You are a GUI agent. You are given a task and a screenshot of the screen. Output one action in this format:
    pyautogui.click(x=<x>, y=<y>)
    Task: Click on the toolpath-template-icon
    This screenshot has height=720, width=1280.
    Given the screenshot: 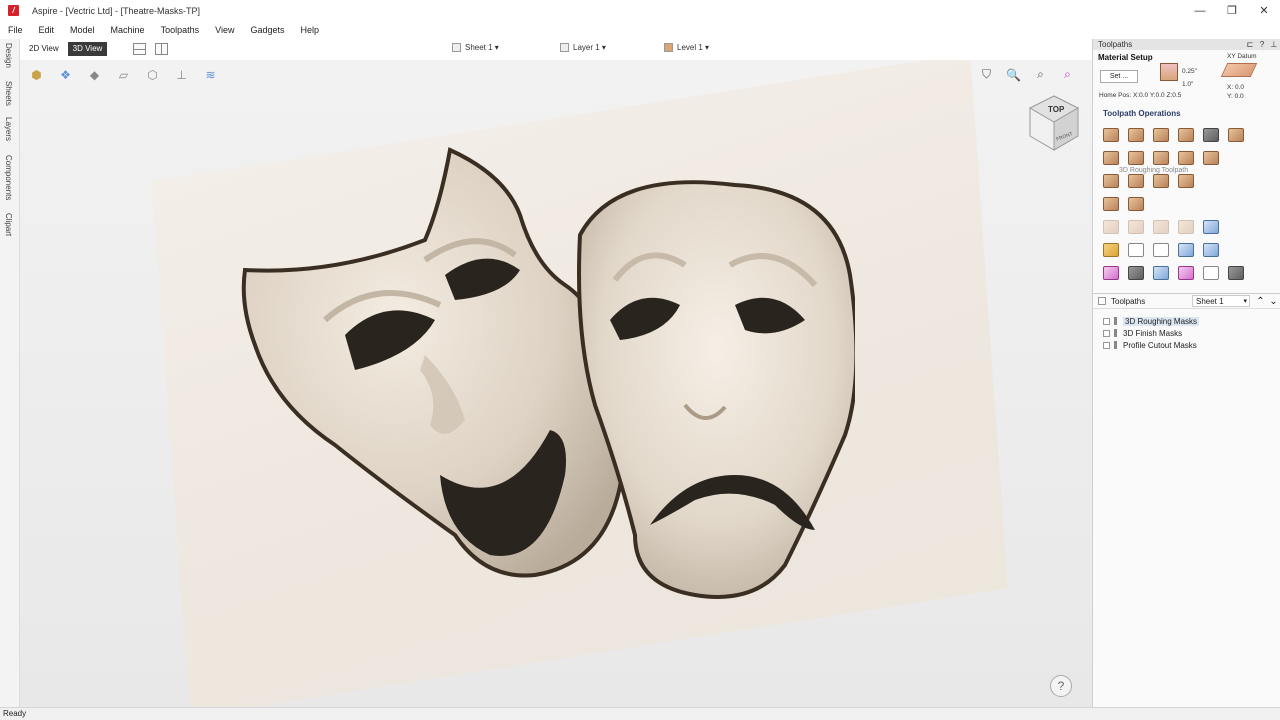 What is the action you would take?
    pyautogui.click(x=1211, y=249)
    